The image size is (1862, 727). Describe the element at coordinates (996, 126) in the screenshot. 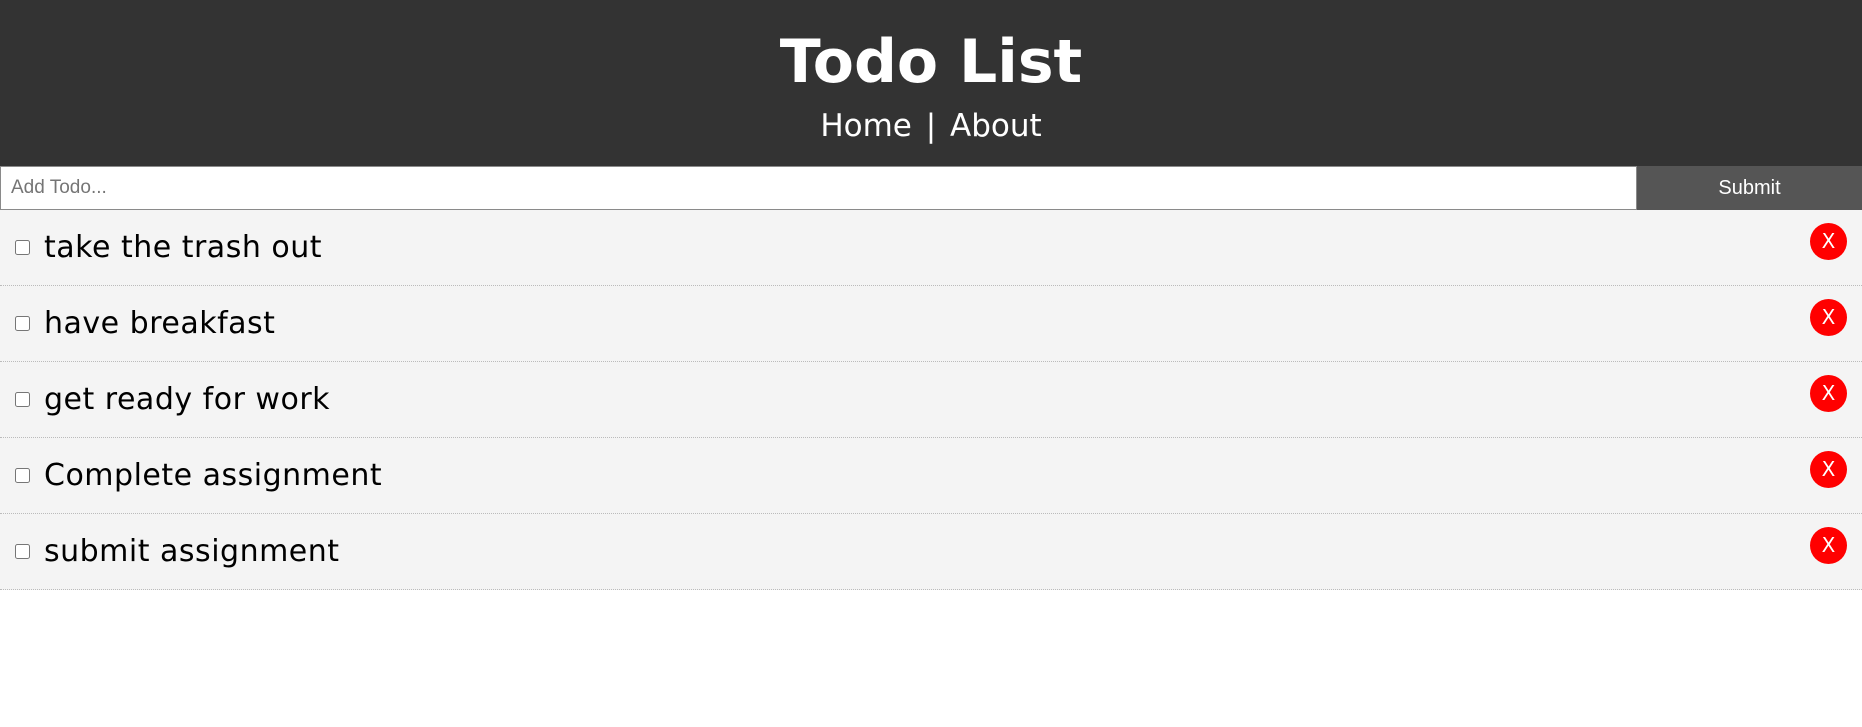

I see `nav-link-about: About` at that location.